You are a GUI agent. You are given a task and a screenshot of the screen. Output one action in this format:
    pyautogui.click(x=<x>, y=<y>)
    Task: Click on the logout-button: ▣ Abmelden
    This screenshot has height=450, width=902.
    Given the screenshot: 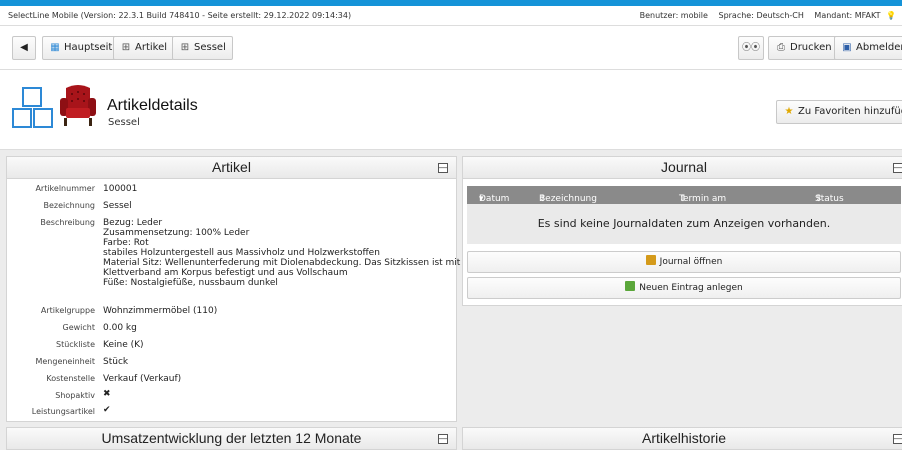 What is the action you would take?
    pyautogui.click(x=868, y=48)
    